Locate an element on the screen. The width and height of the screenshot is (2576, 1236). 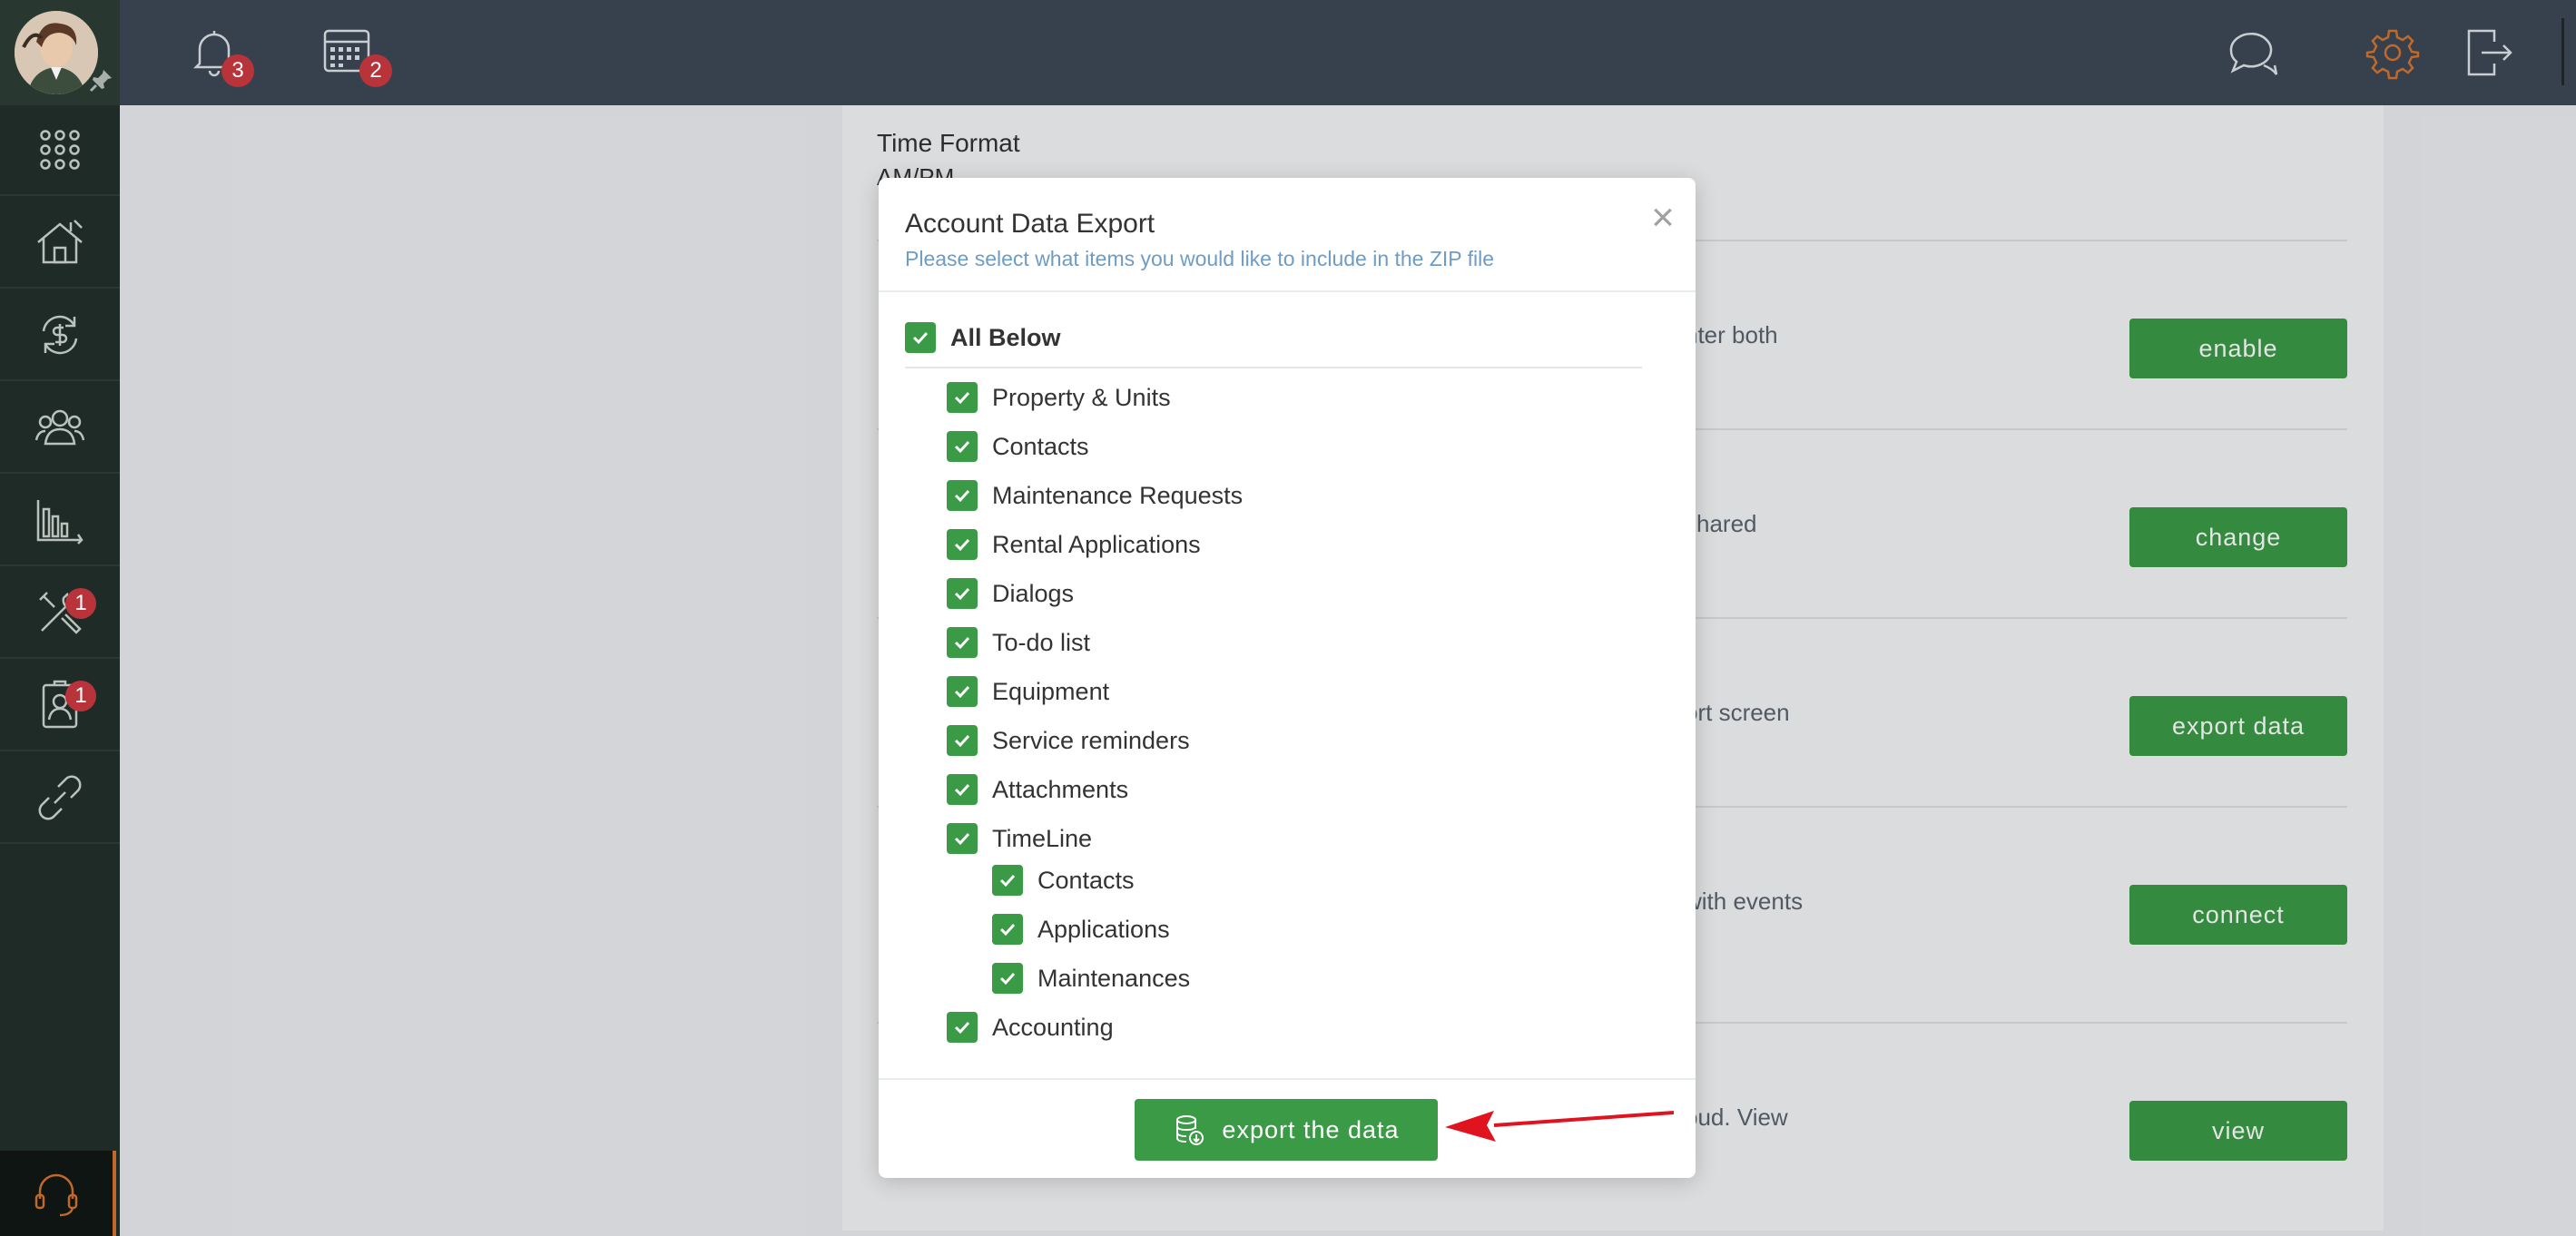
checkbox-service-reminders: Service reminders is located at coordinates (1068, 740).